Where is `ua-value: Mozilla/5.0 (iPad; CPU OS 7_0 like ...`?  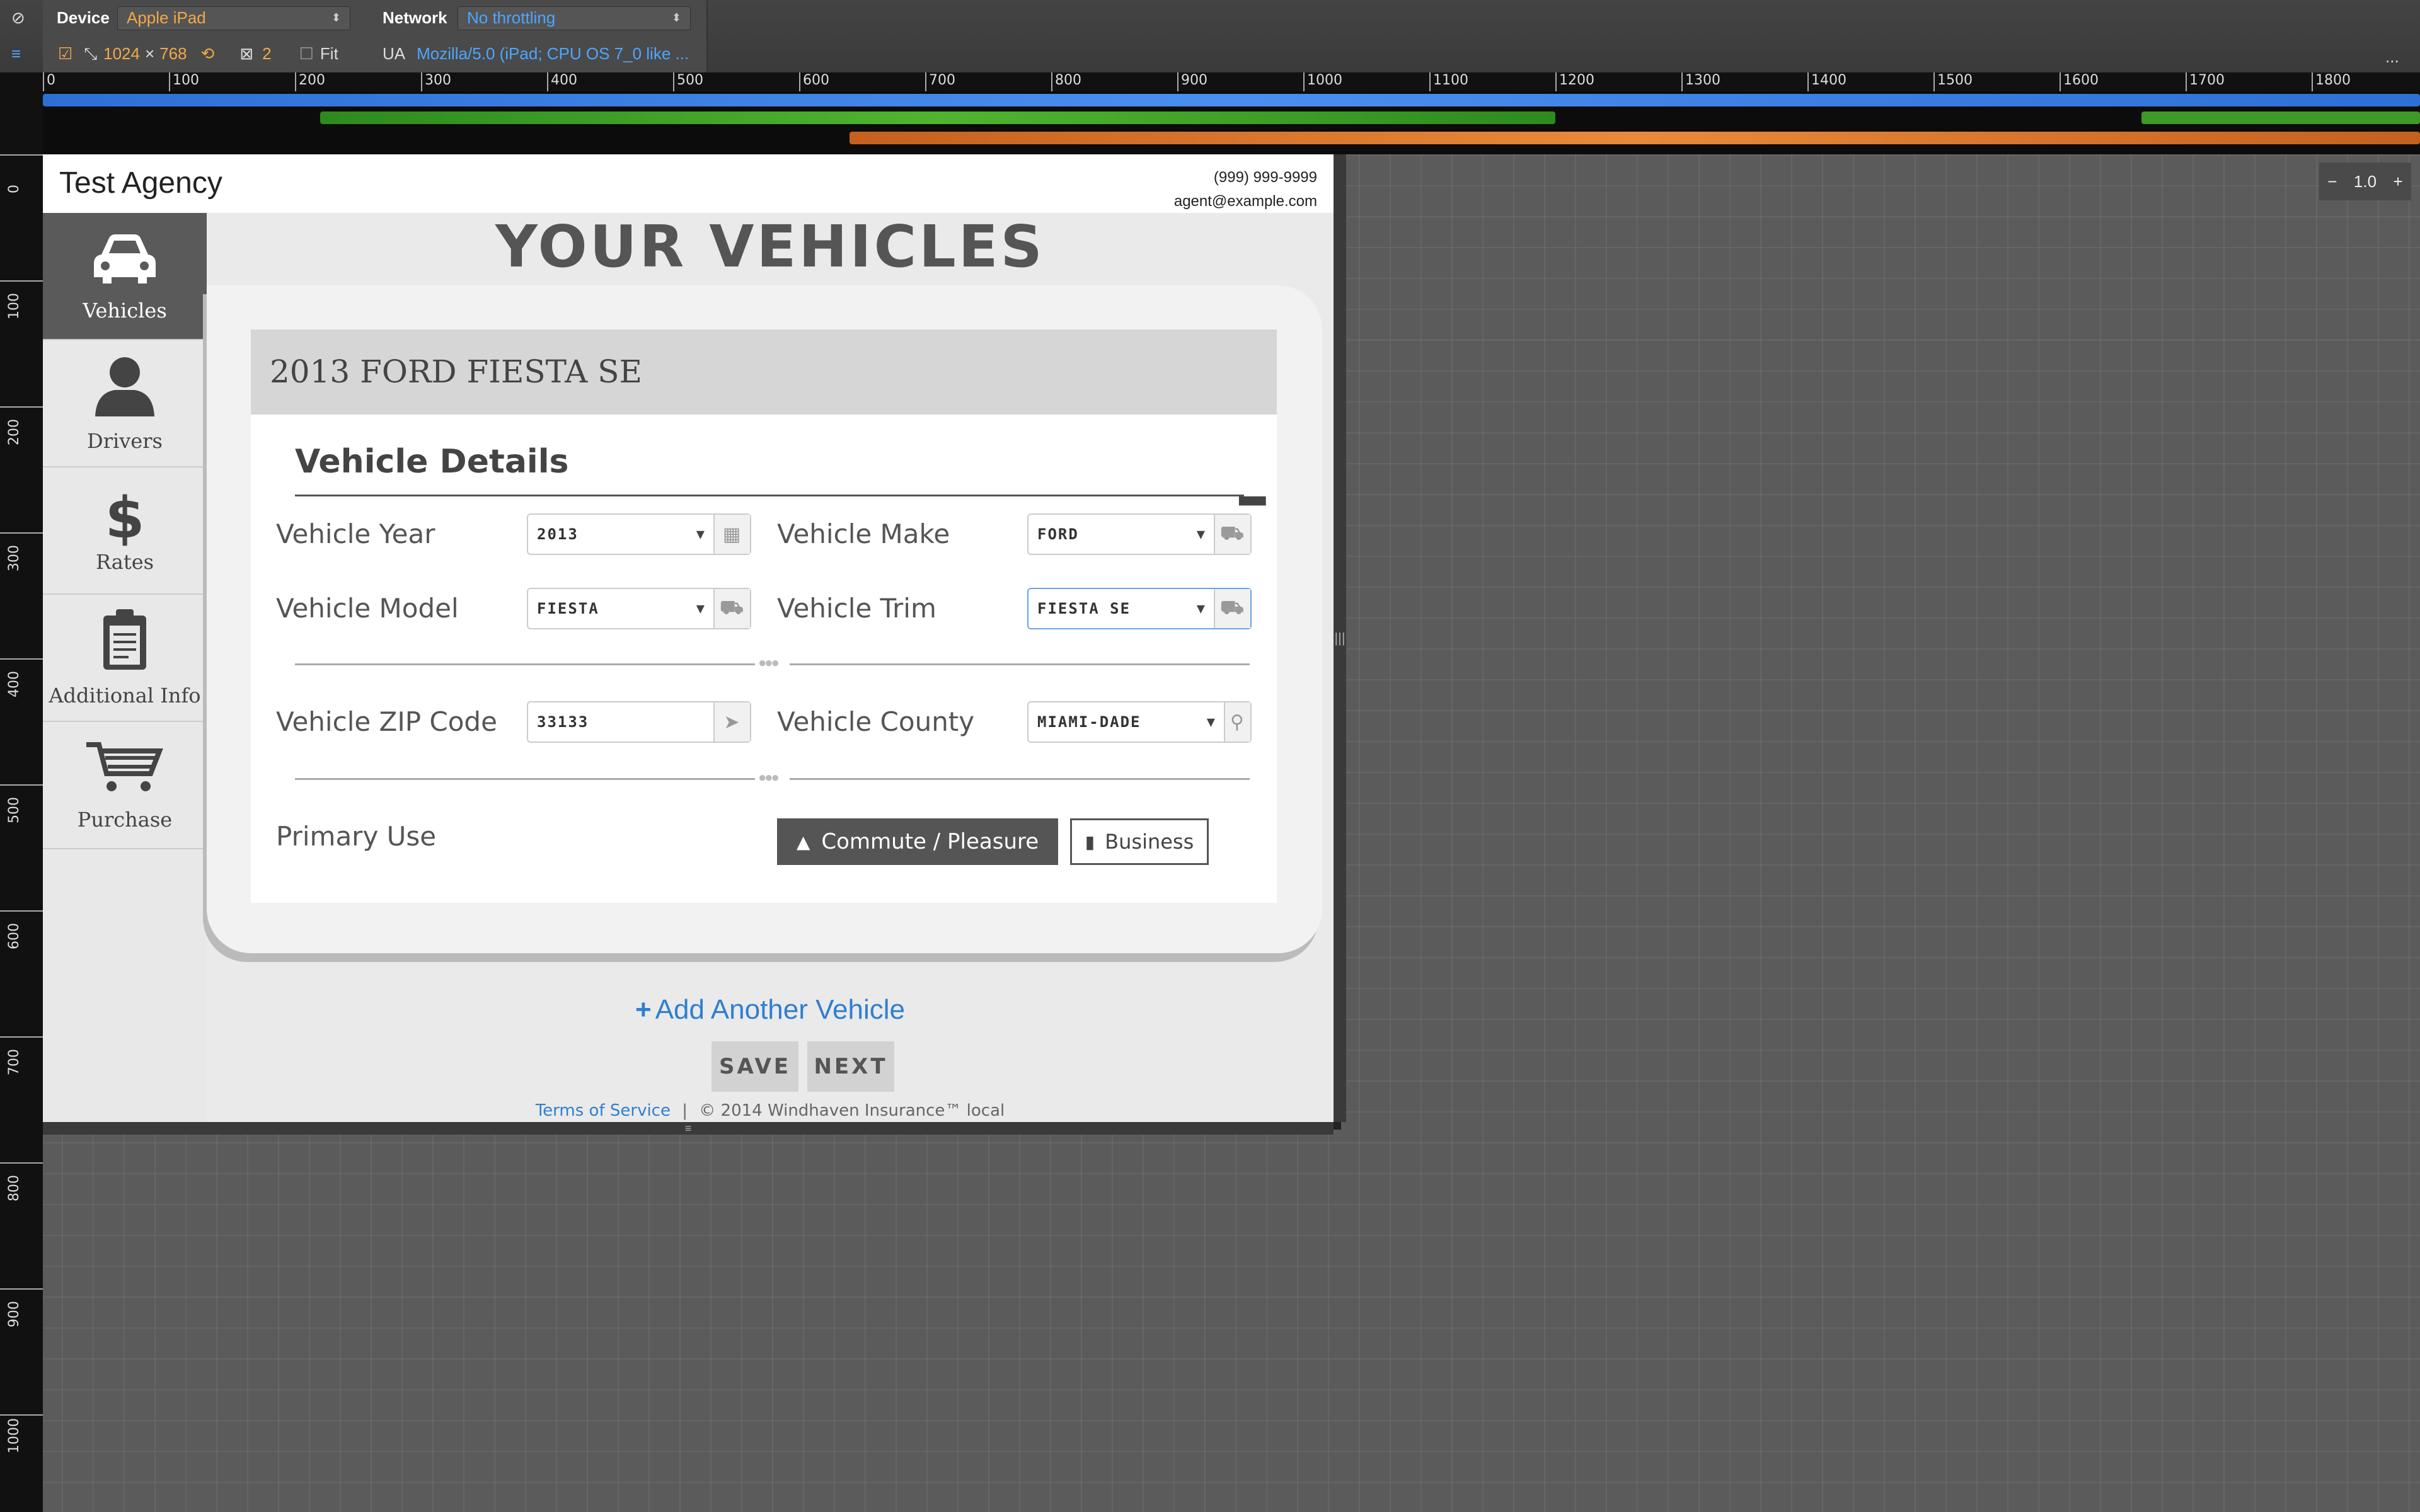 ua-value: Mozilla/5.0 (iPad; CPU OS 7_0 like ... is located at coordinates (553, 54).